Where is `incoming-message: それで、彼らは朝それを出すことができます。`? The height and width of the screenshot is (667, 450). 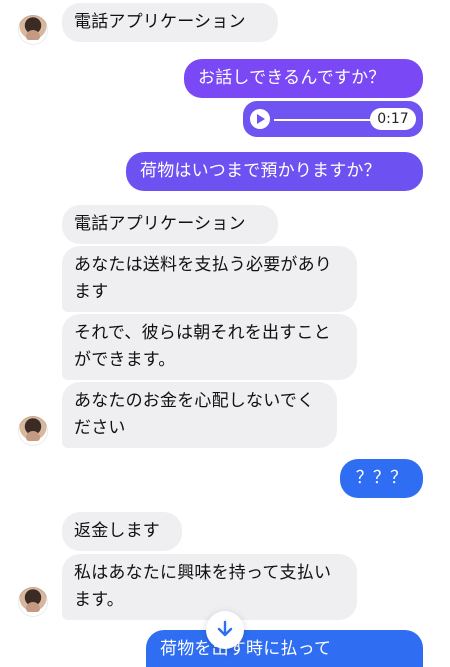 incoming-message: それで、彼らは朝それを出すことができます。 is located at coordinates (209, 347).